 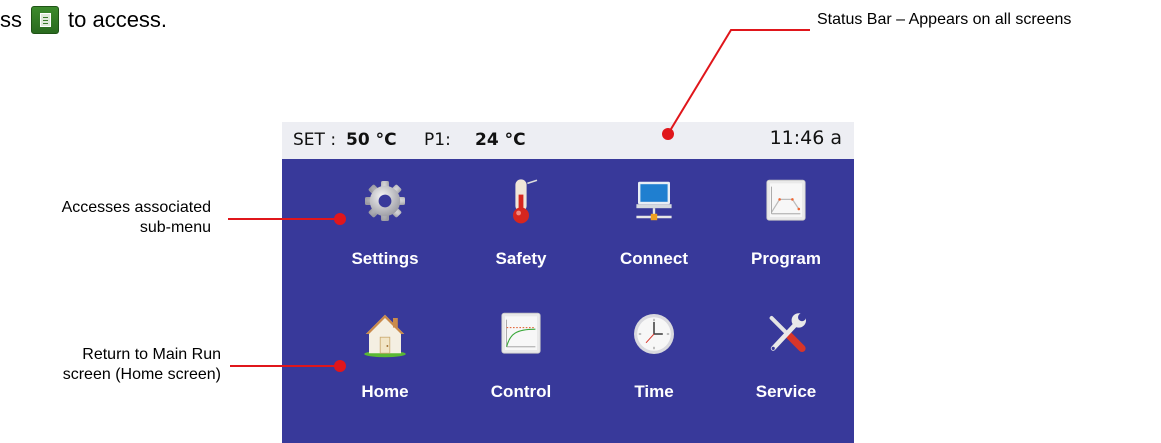 What do you see at coordinates (11, 19) in the screenshot?
I see `instruction-prefix: ss` at bounding box center [11, 19].